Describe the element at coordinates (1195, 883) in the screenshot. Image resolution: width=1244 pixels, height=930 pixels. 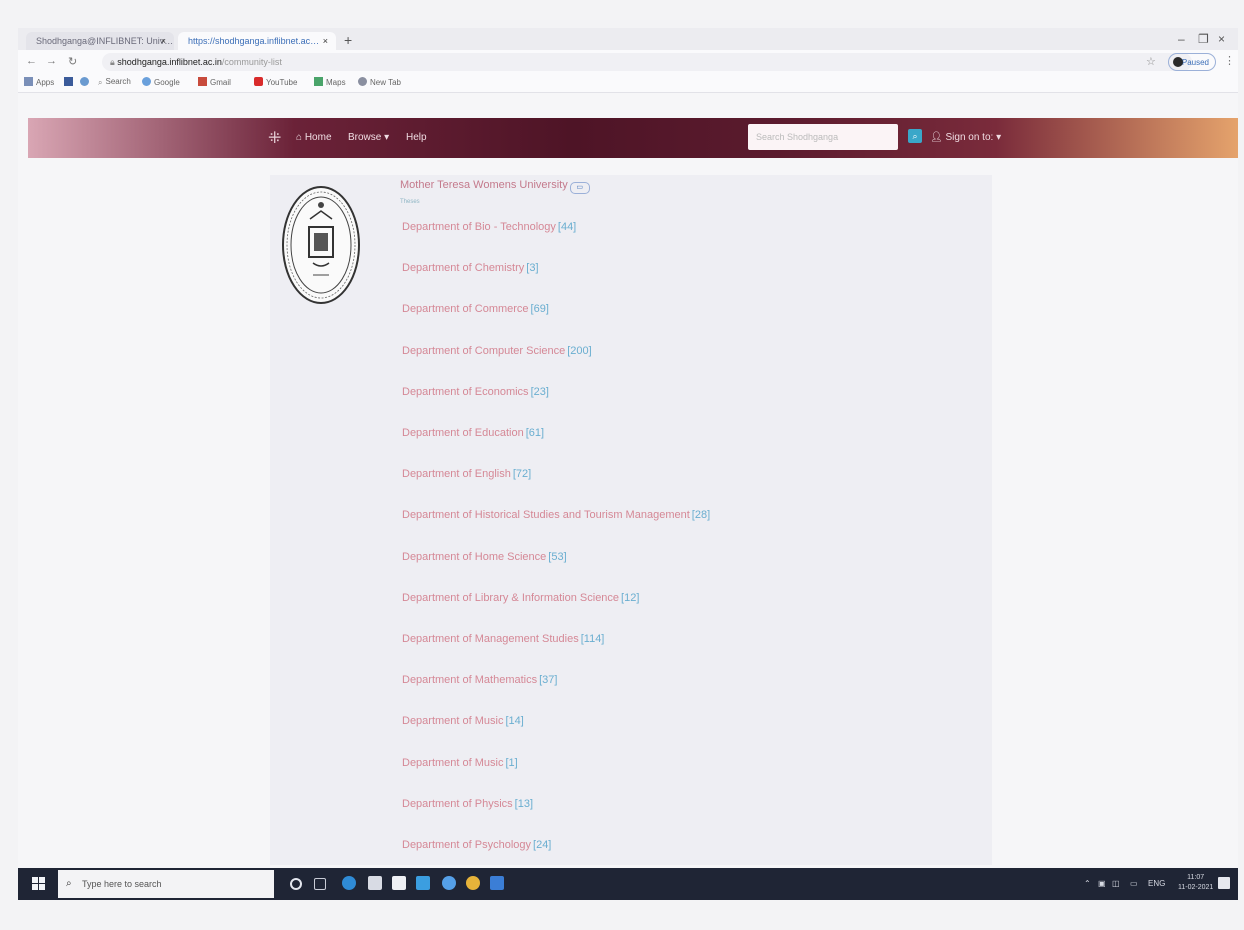
I see `taskbar-clock: 11:07 11-02-2021` at that location.